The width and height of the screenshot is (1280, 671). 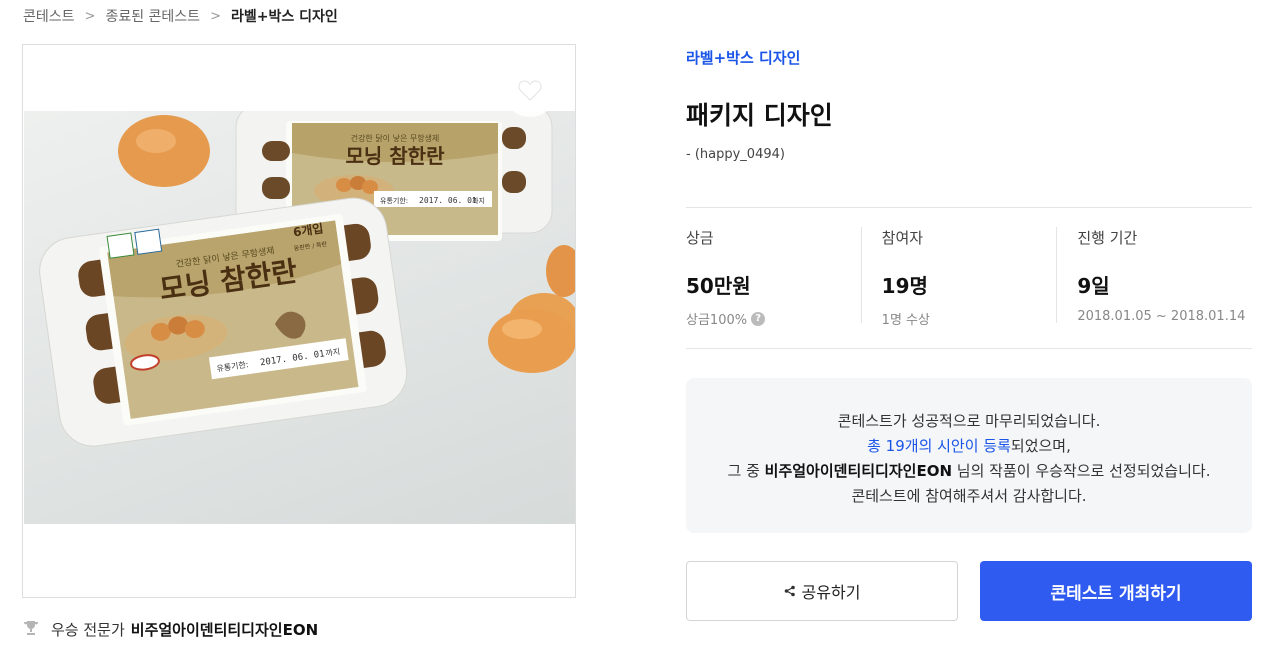 What do you see at coordinates (1161, 316) in the screenshot?
I see `stat-sub: 2018.01.05 ~ 2018.01.14` at bounding box center [1161, 316].